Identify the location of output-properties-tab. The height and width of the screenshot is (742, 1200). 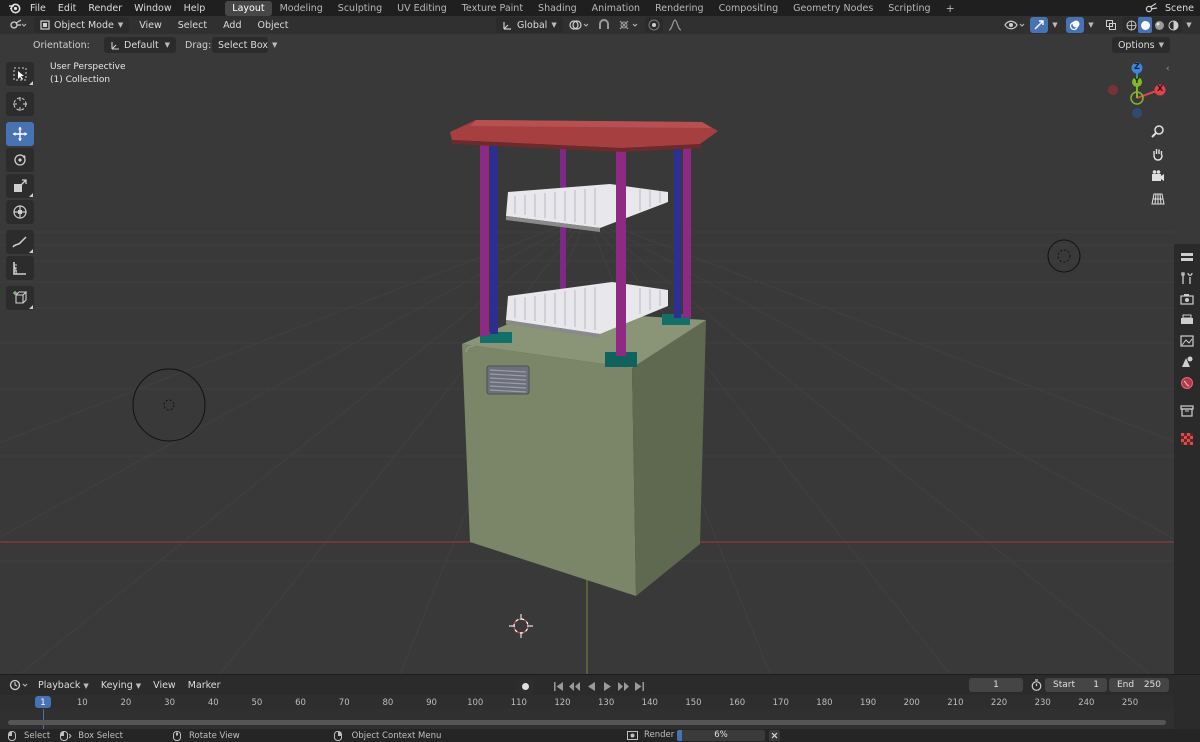
(1187, 320).